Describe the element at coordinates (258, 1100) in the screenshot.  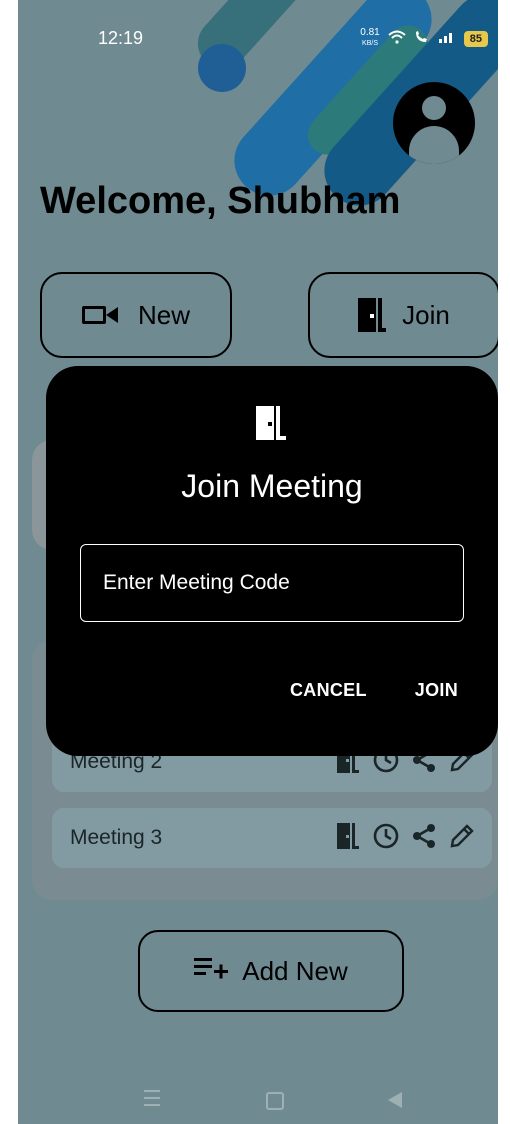
I see `system-nav-bar` at that location.